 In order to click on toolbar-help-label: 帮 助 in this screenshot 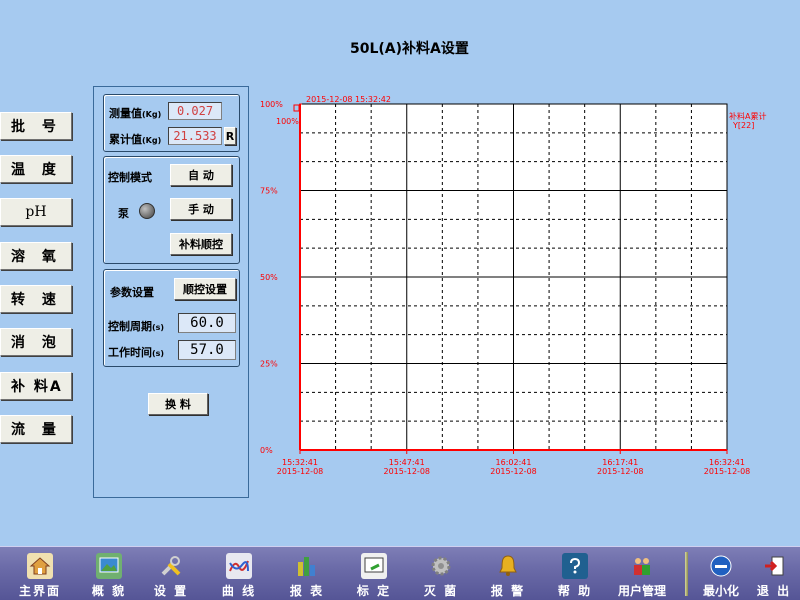, I will do `click(575, 591)`.